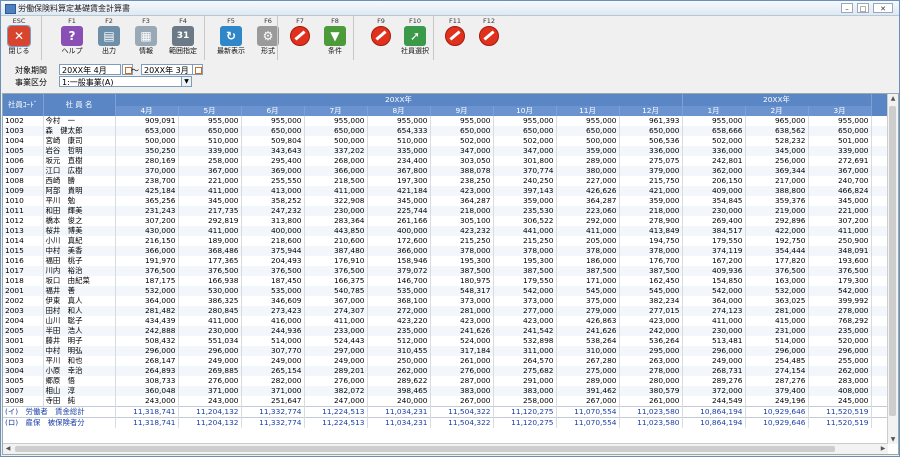  Describe the element at coordinates (588, 371) in the screenshot. I see `wage-cell: 275,000` at that location.